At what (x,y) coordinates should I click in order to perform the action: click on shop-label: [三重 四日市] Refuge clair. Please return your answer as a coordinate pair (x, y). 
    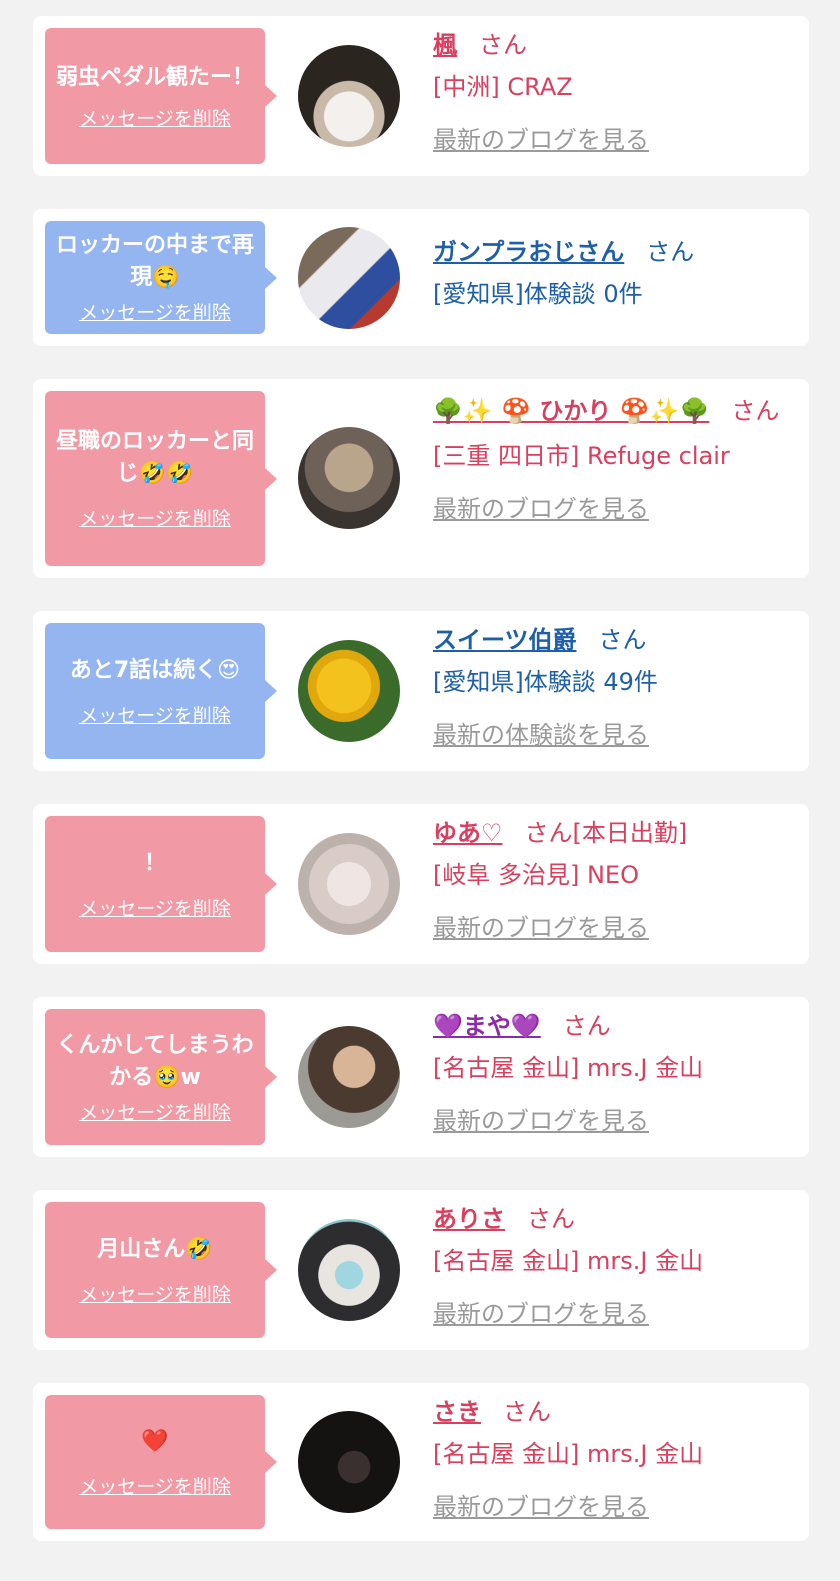
    Looking at the image, I should click on (581, 456).